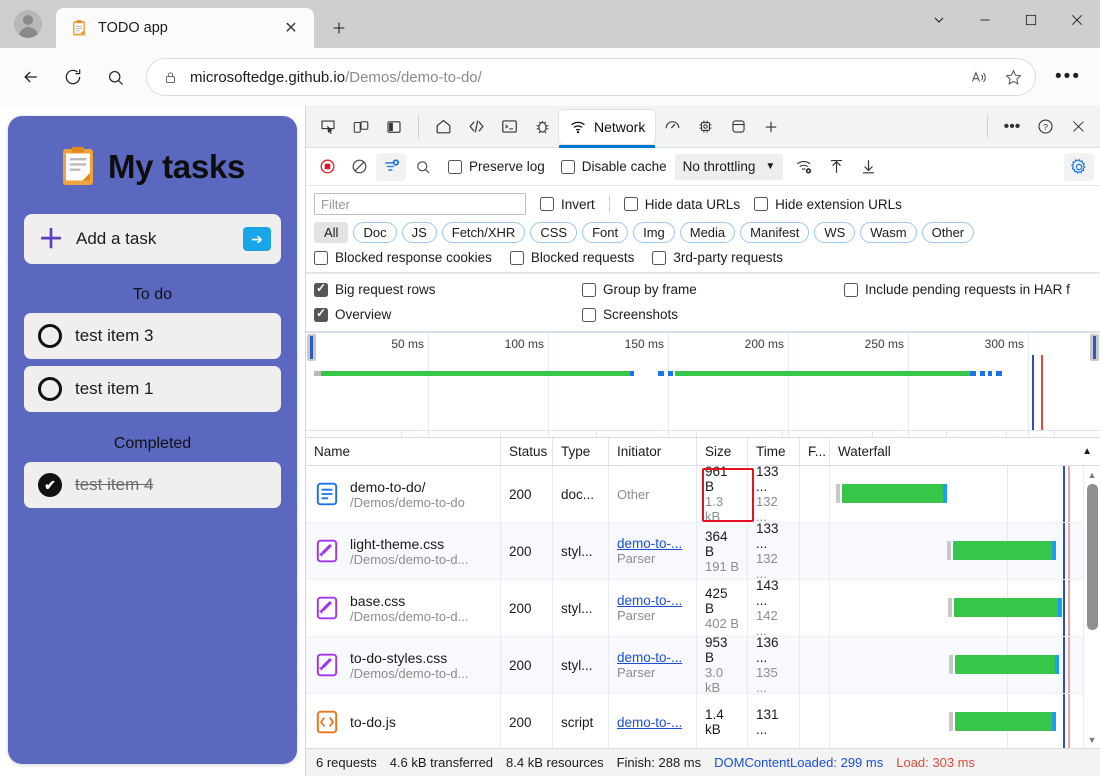  What do you see at coordinates (448, 314) in the screenshot?
I see `overview-checkbox: Overview` at bounding box center [448, 314].